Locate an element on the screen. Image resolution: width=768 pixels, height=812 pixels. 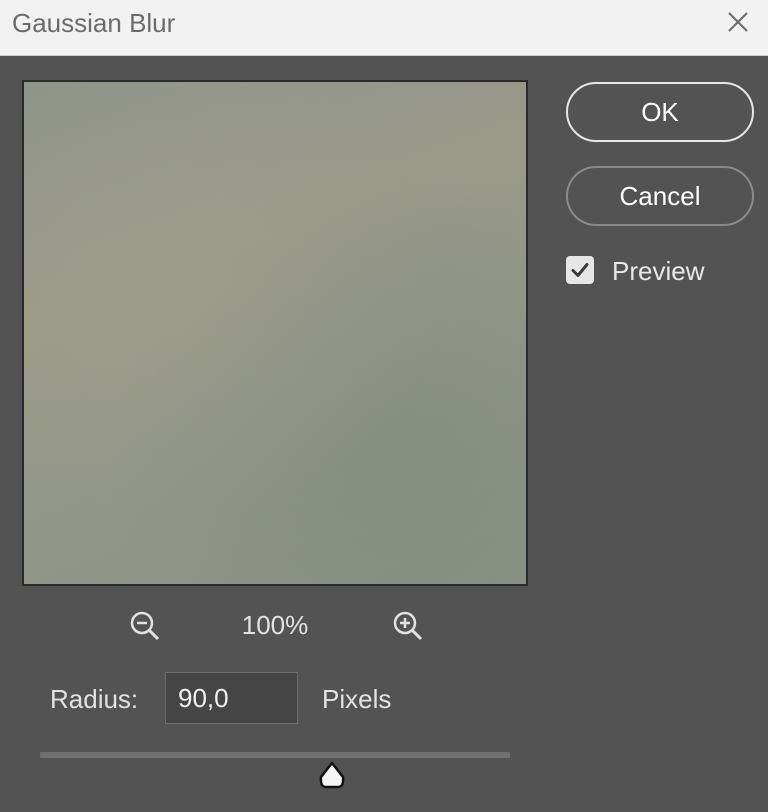
close-button is located at coordinates (738, 22).